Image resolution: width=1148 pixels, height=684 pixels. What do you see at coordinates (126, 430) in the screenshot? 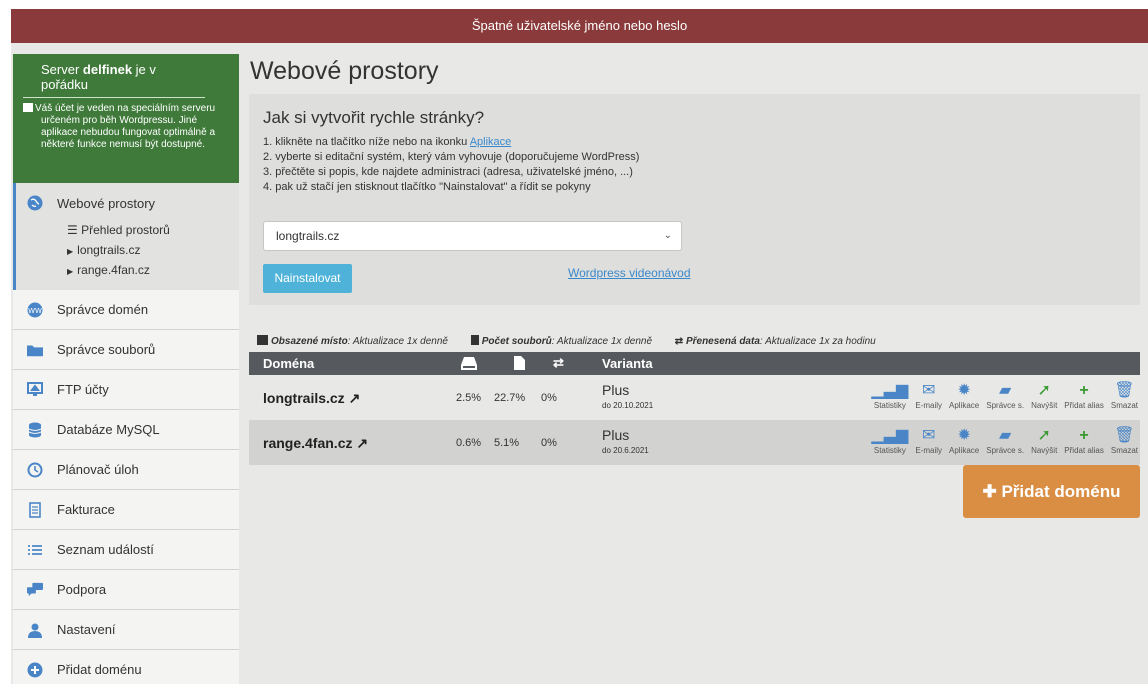
I see `sidebar-item-databaze: Databáze MySQL` at bounding box center [126, 430].